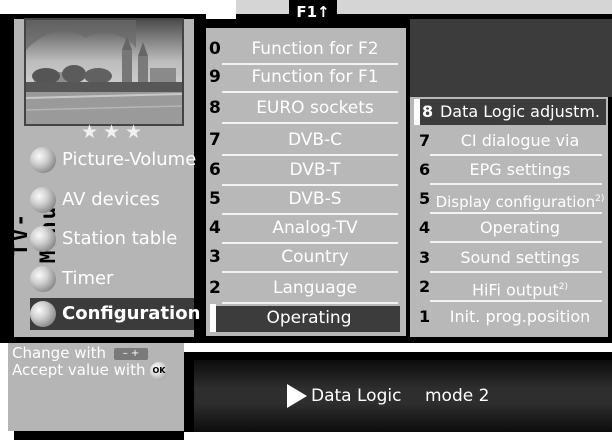  I want to click on right-list-item-4: 4 Operating, so click(509, 228).